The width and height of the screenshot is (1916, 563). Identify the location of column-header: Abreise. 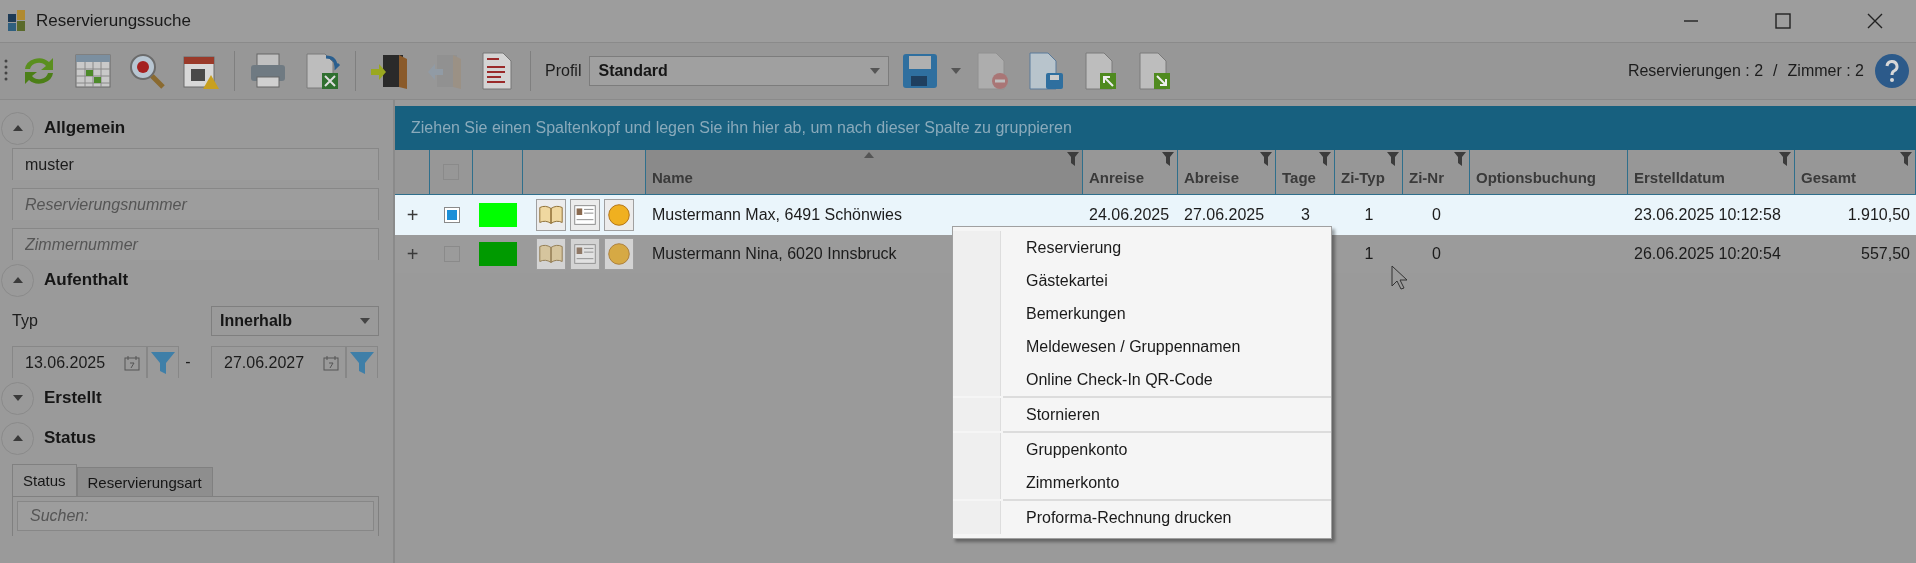
(1227, 172).